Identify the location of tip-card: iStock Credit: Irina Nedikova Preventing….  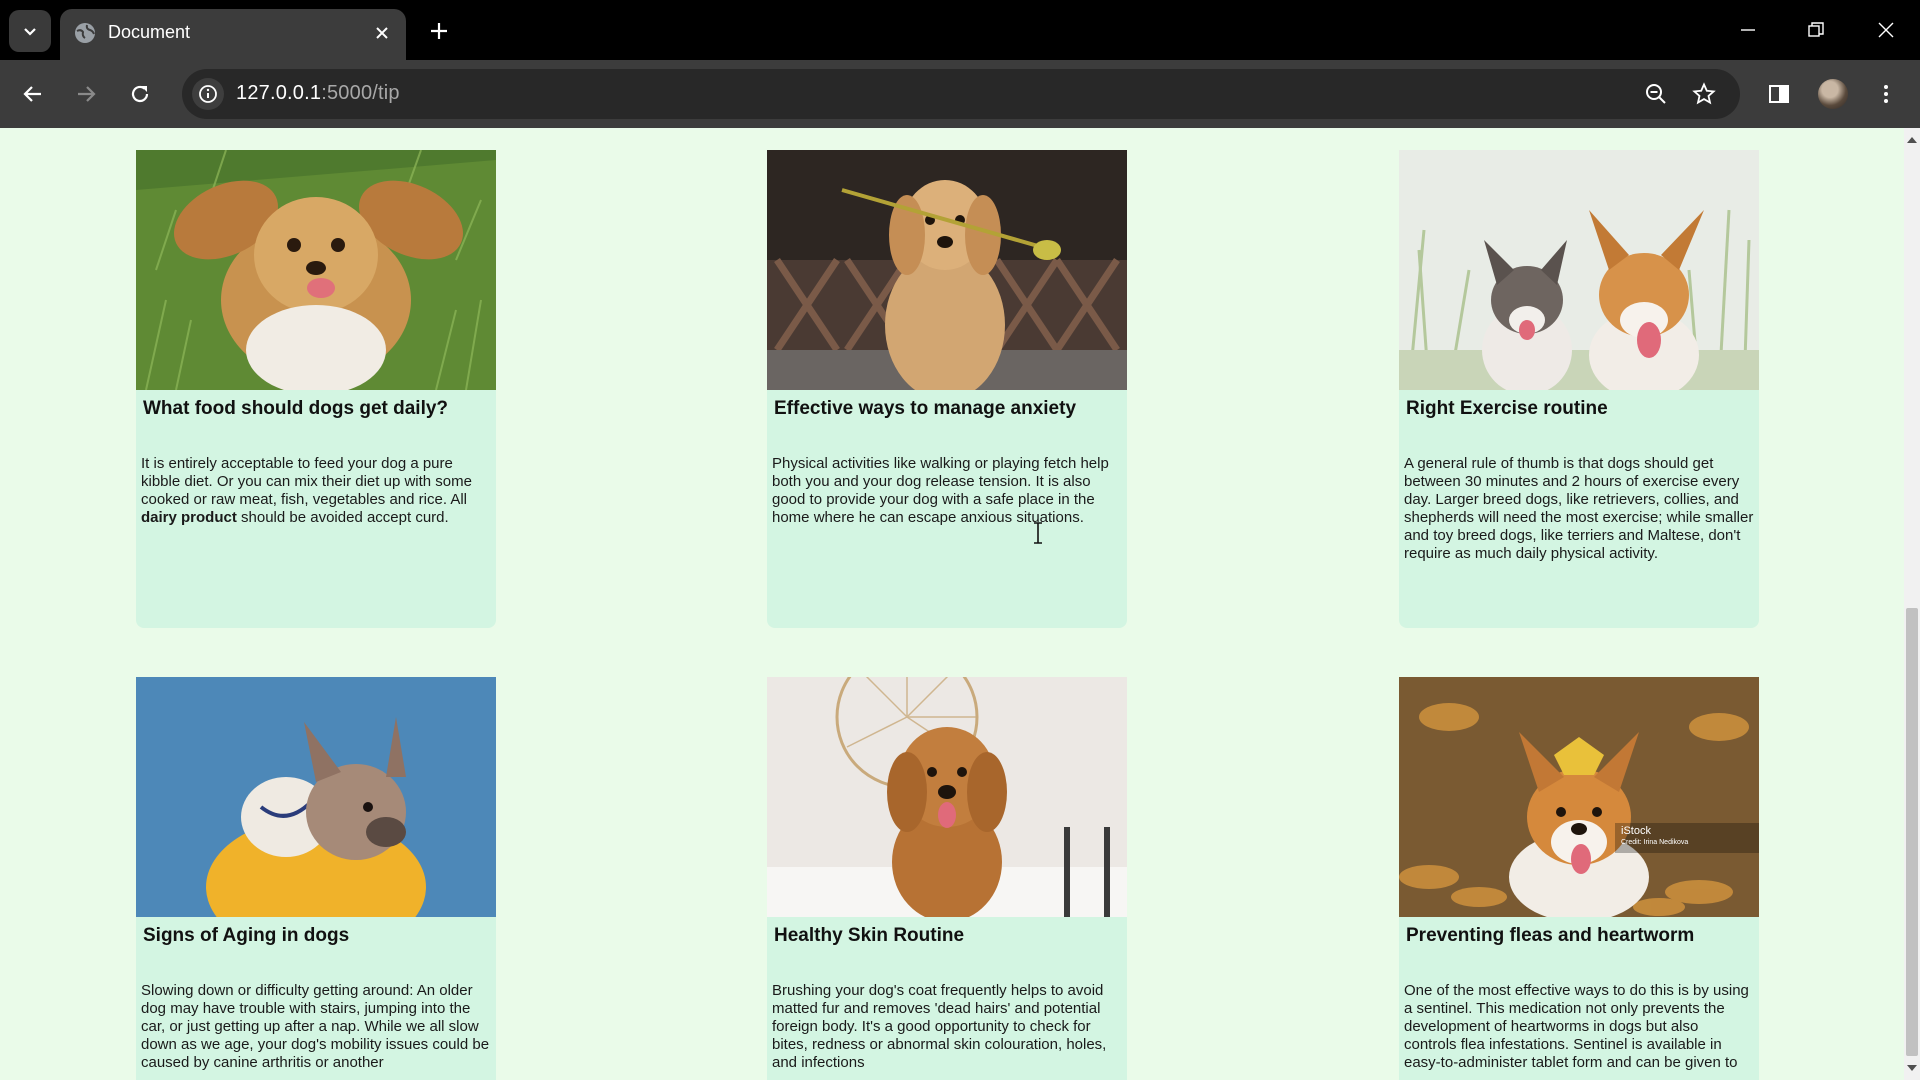
(1579, 878).